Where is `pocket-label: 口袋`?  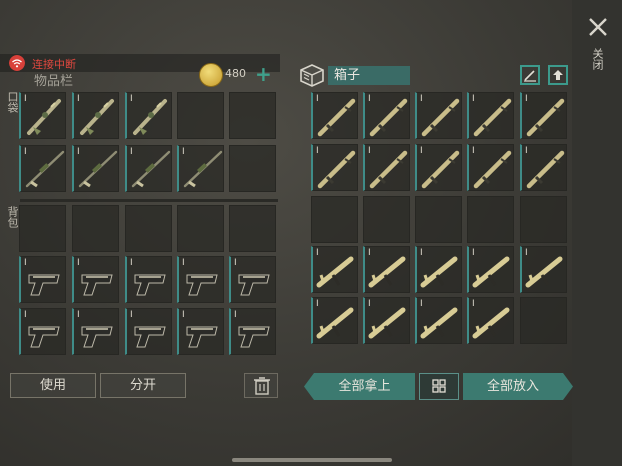 pocket-label: 口袋 is located at coordinates (12, 102).